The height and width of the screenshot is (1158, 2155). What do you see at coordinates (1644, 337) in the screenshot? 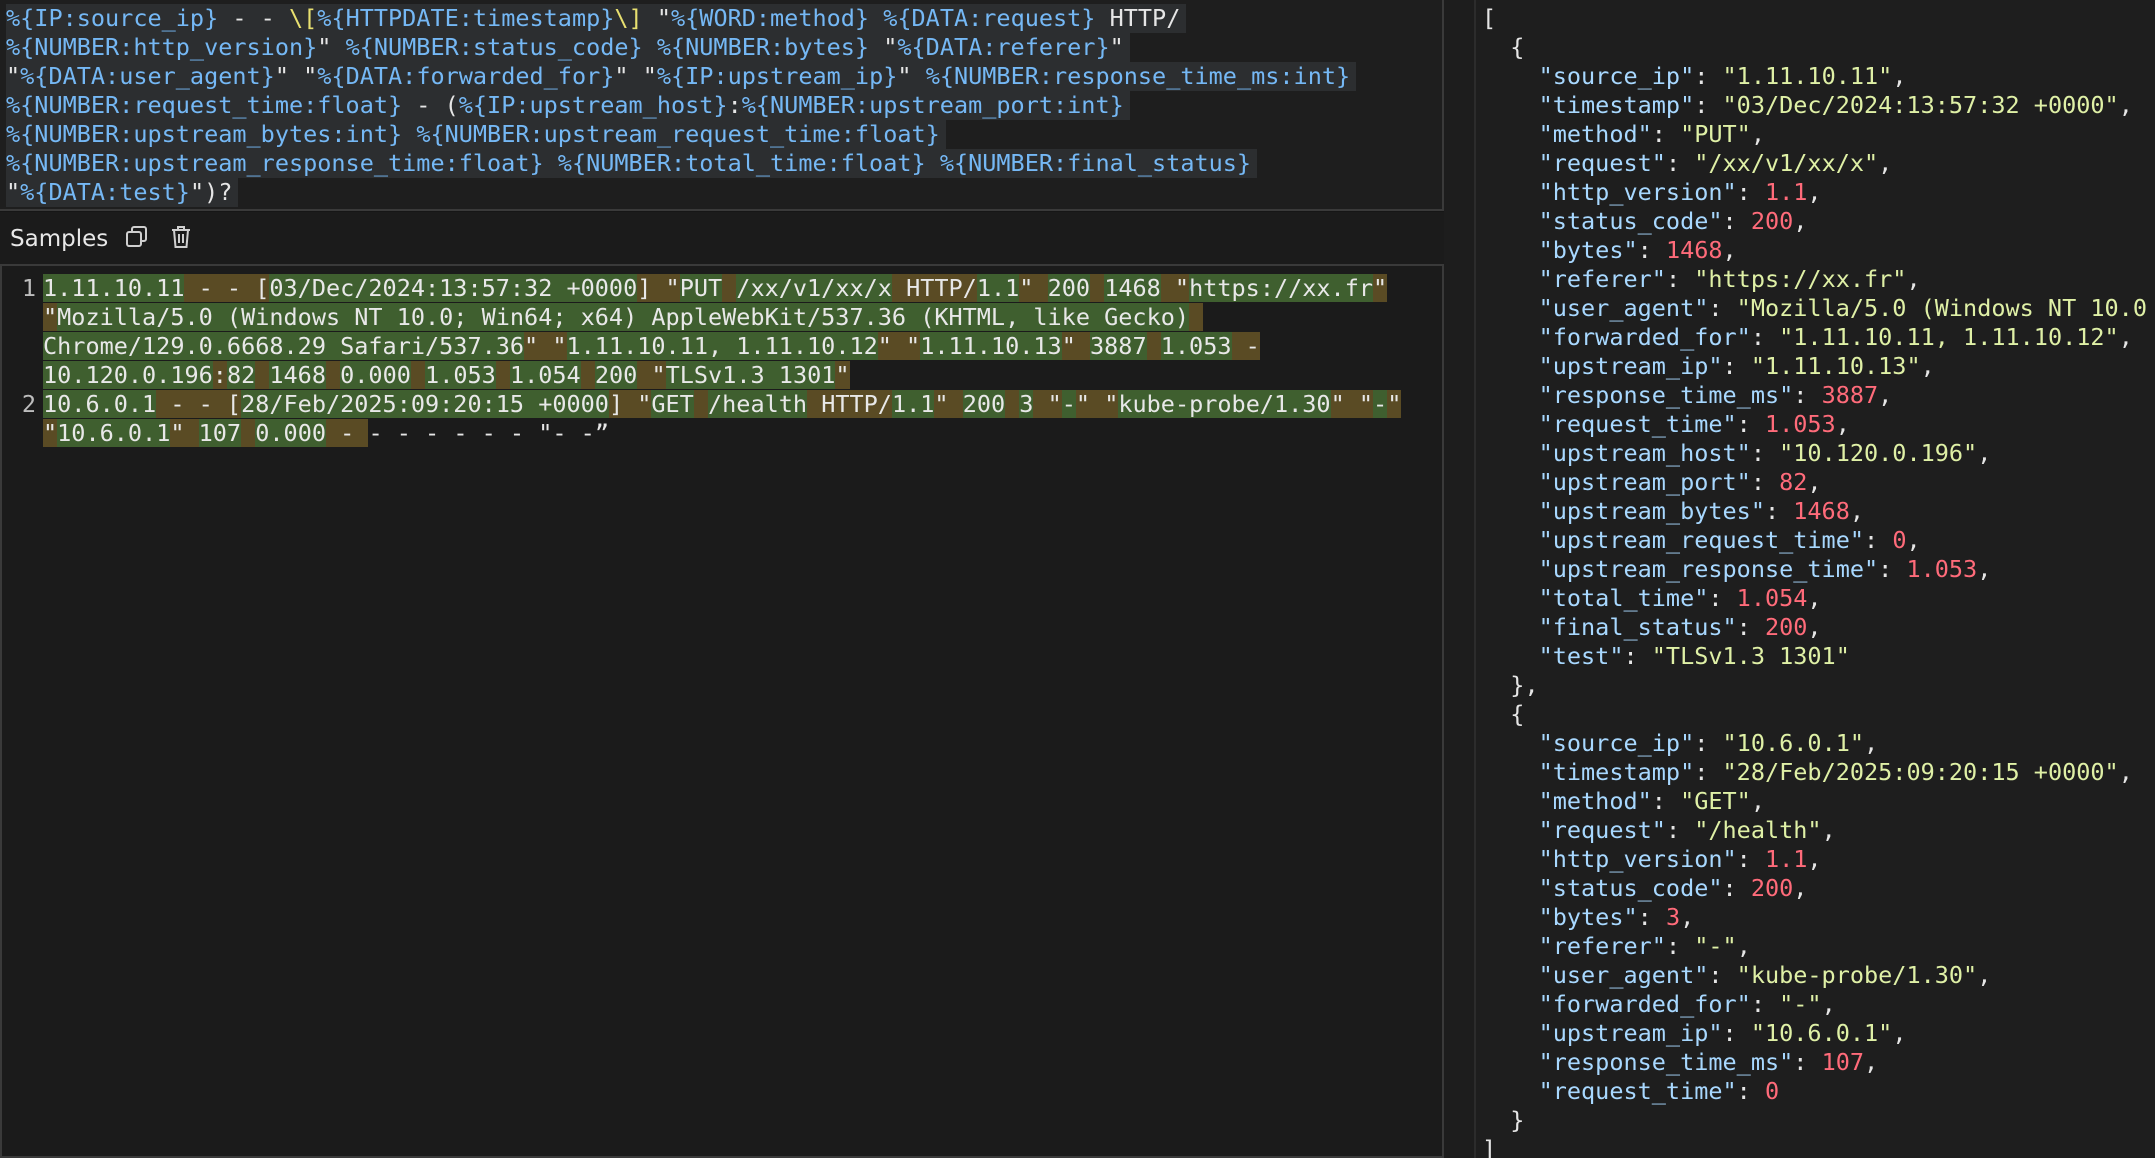
I see `token: "forwarded_for"` at bounding box center [1644, 337].